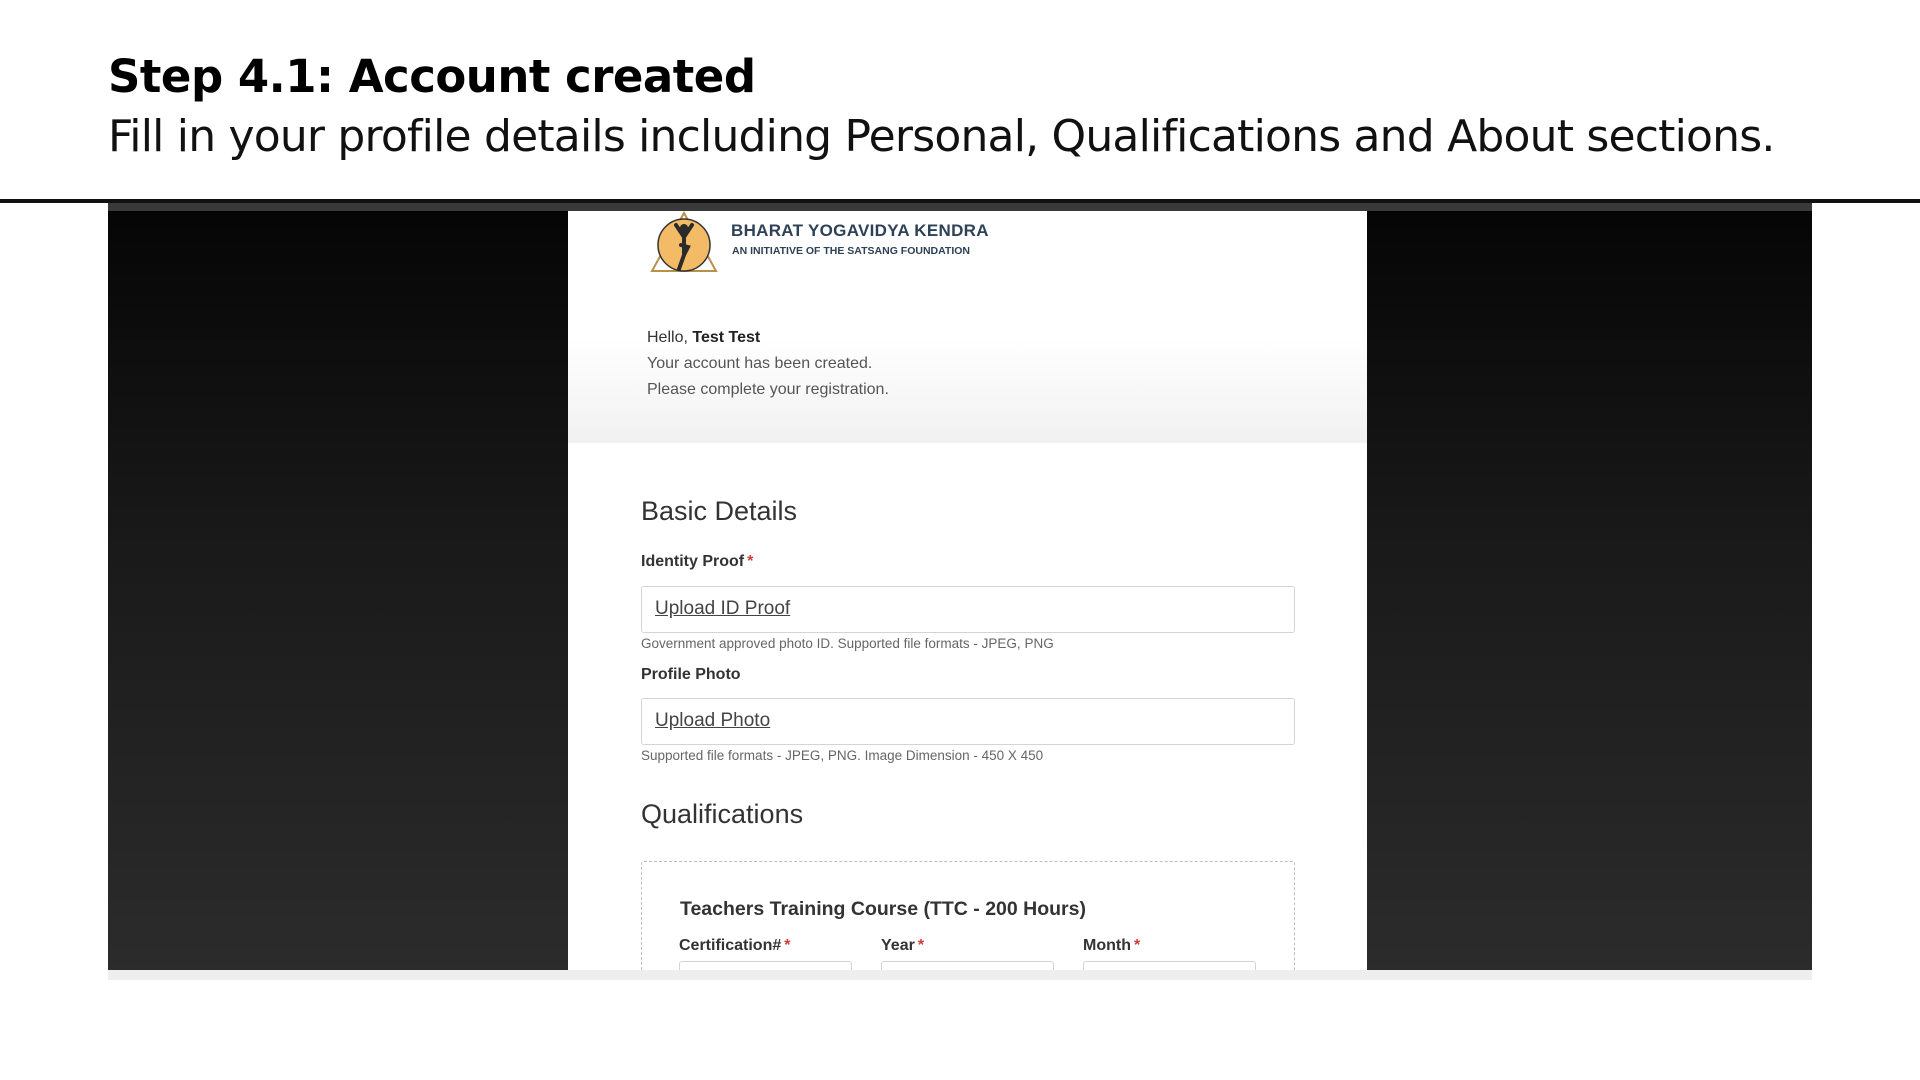  I want to click on identity-proof-label: Identity Proof *, so click(697, 561).